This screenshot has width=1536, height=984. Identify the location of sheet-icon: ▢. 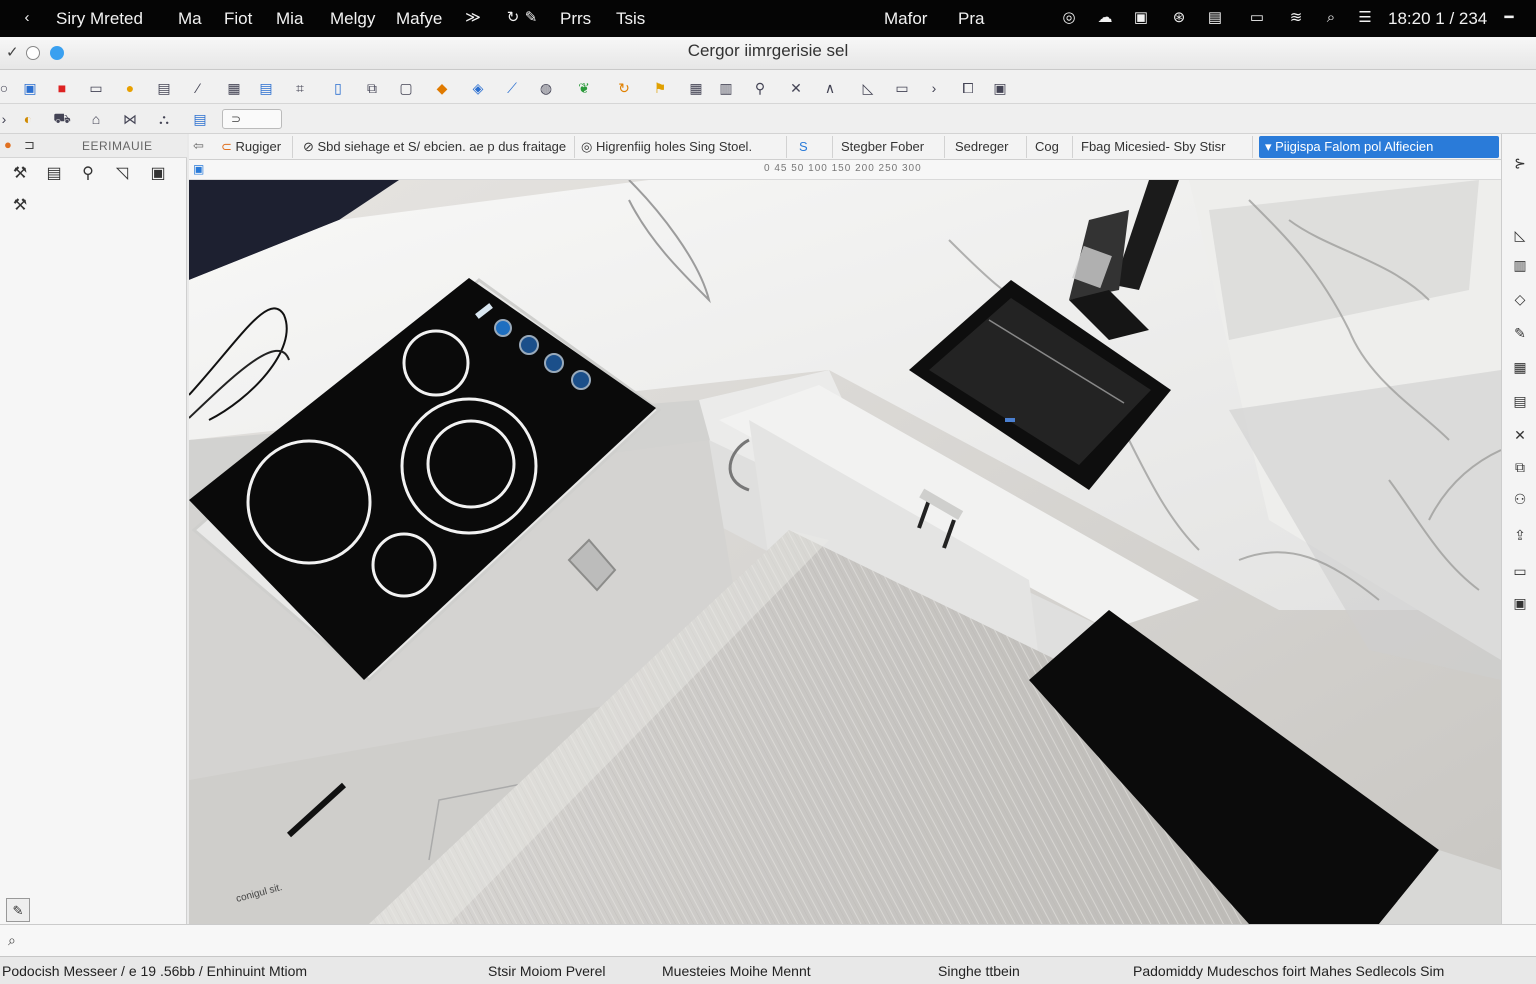
(406, 88).